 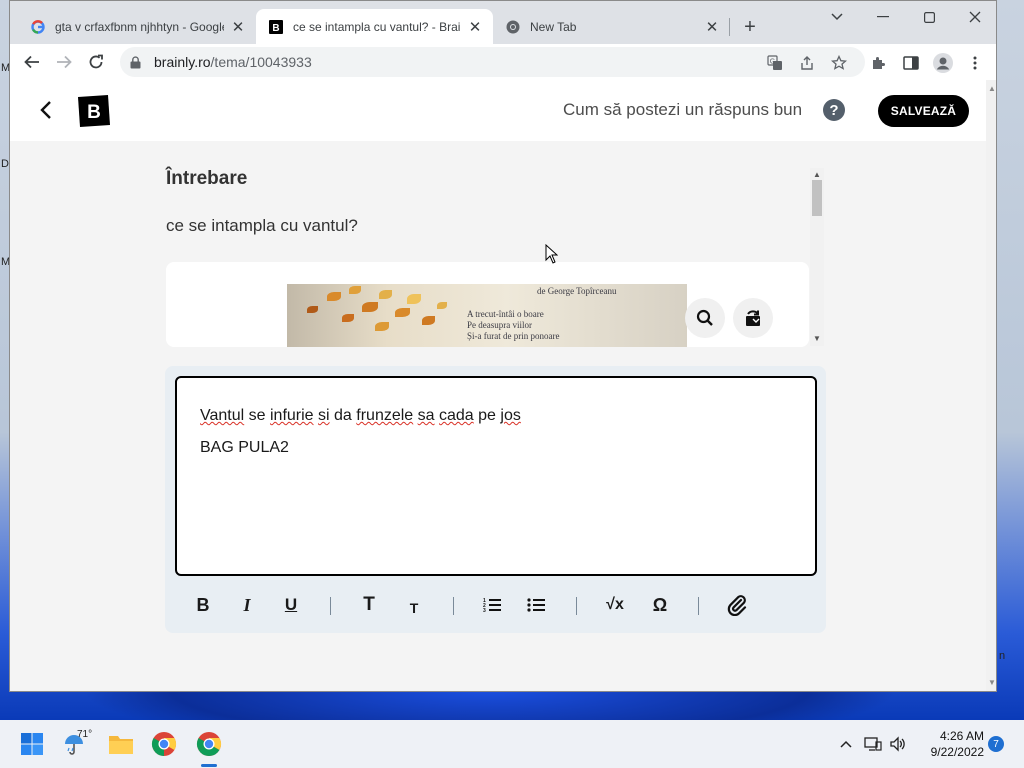 What do you see at coordinates (923, 111) in the screenshot?
I see `save-button: SALVEAZĂ` at bounding box center [923, 111].